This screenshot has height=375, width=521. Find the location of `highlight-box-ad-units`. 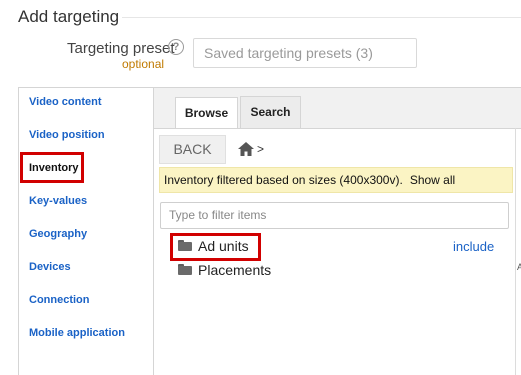

highlight-box-ad-units is located at coordinates (215, 247).